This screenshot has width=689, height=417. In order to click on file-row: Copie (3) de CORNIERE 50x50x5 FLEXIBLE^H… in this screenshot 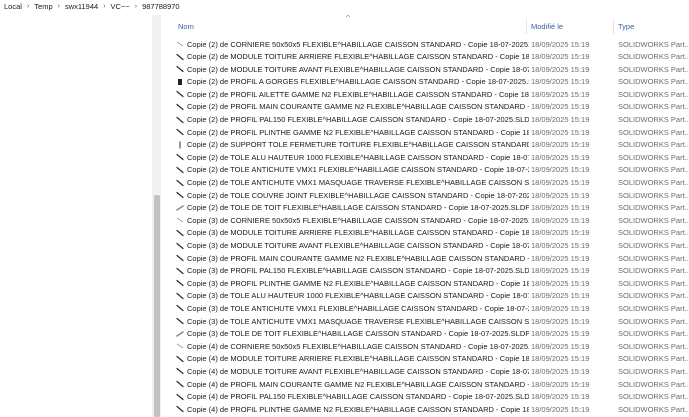, I will do `click(429, 220)`.